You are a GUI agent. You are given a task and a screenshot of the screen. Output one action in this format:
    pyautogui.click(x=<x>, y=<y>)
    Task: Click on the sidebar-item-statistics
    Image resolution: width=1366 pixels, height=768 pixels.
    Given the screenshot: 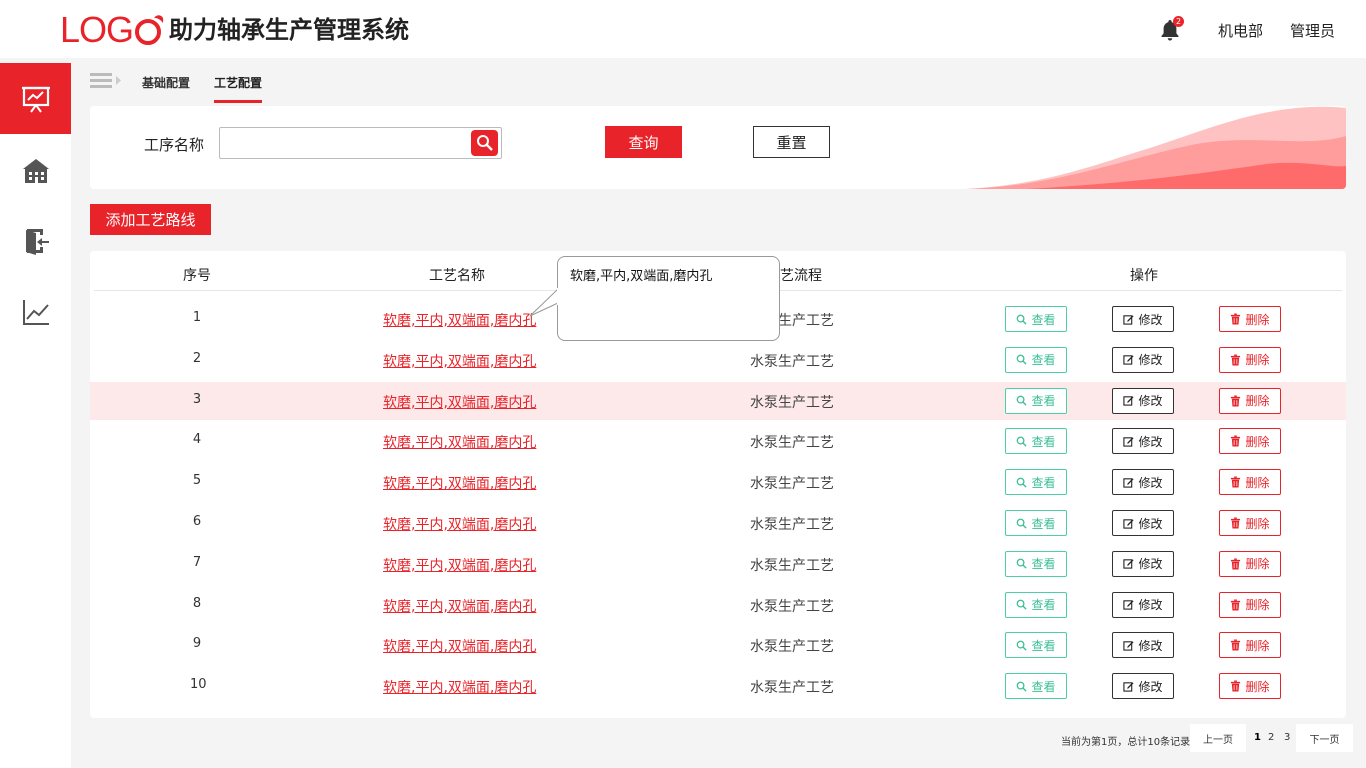 What is the action you would take?
    pyautogui.click(x=35, y=311)
    